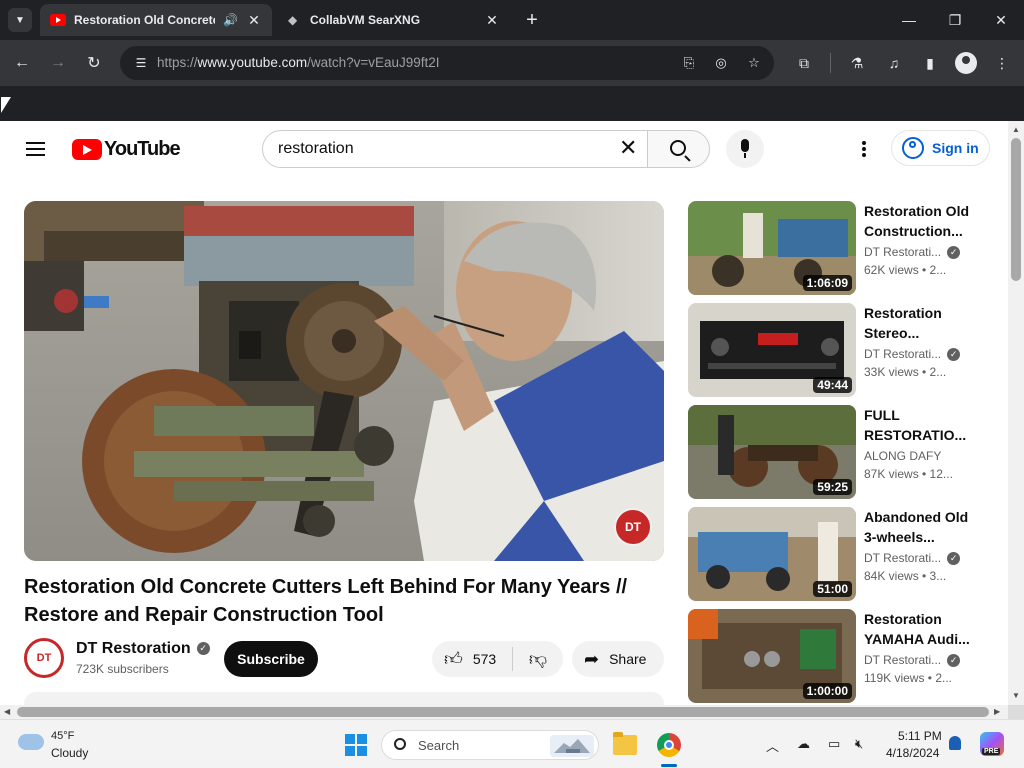  I want to click on show-hidden-icons-chevron-icon: ︿, so click(772, 745).